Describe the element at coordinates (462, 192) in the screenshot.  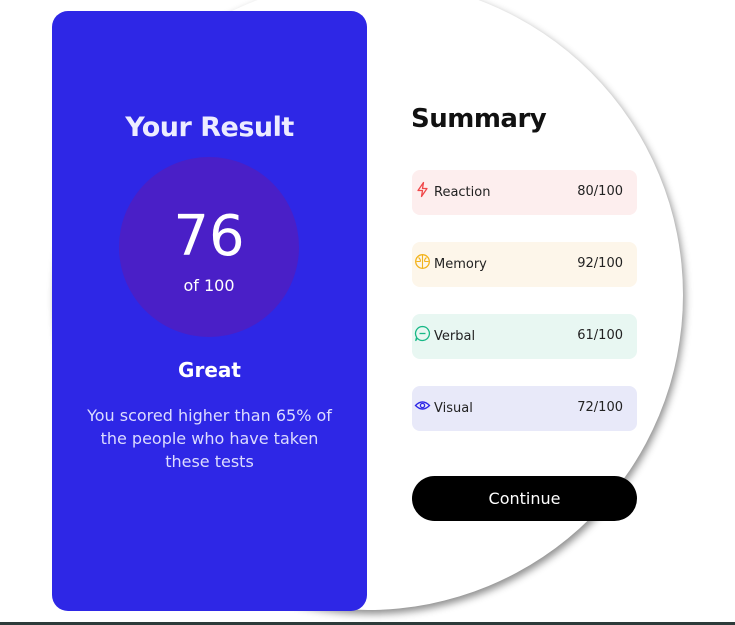
I see `summary-label: Reaction` at that location.